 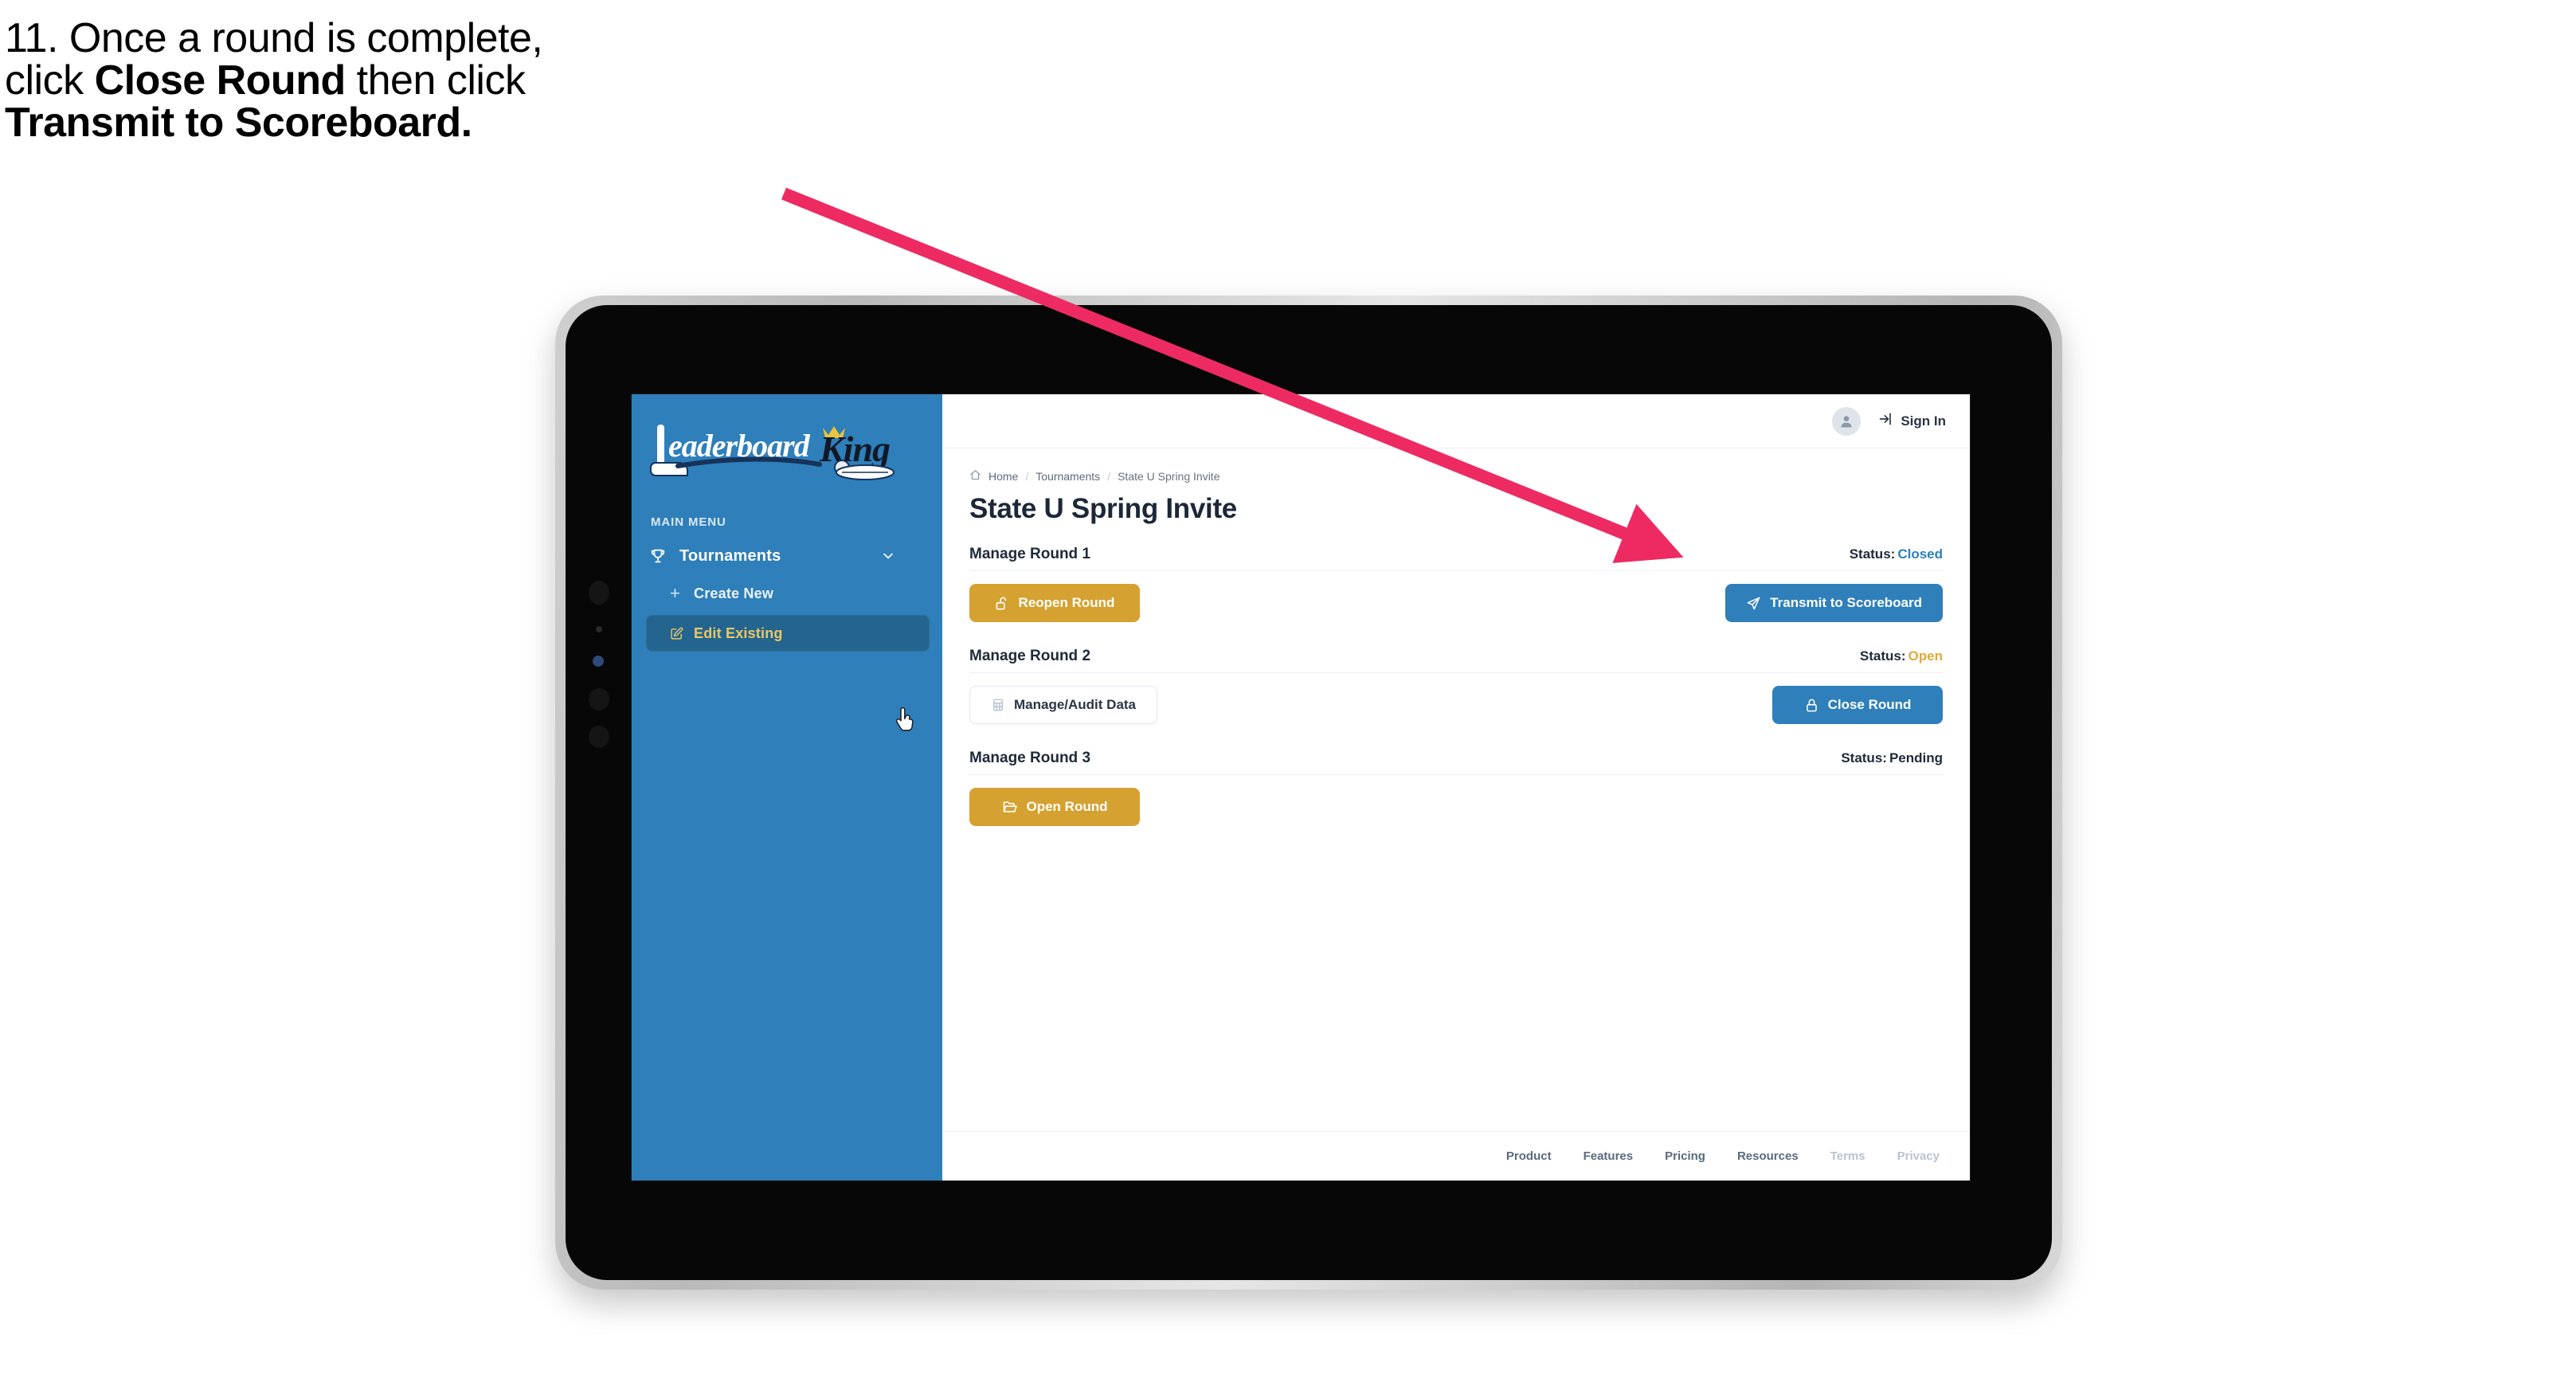 I want to click on footer-link-resources: Resources, so click(x=1768, y=1156).